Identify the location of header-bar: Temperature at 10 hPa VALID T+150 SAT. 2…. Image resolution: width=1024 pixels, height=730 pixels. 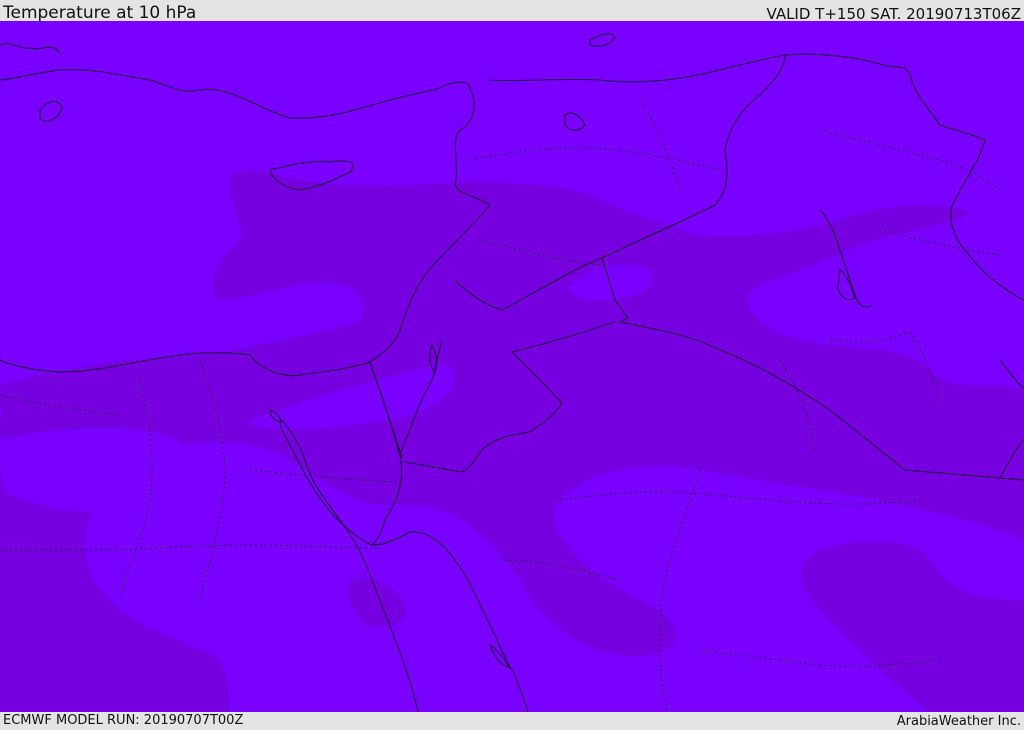
(512, 11).